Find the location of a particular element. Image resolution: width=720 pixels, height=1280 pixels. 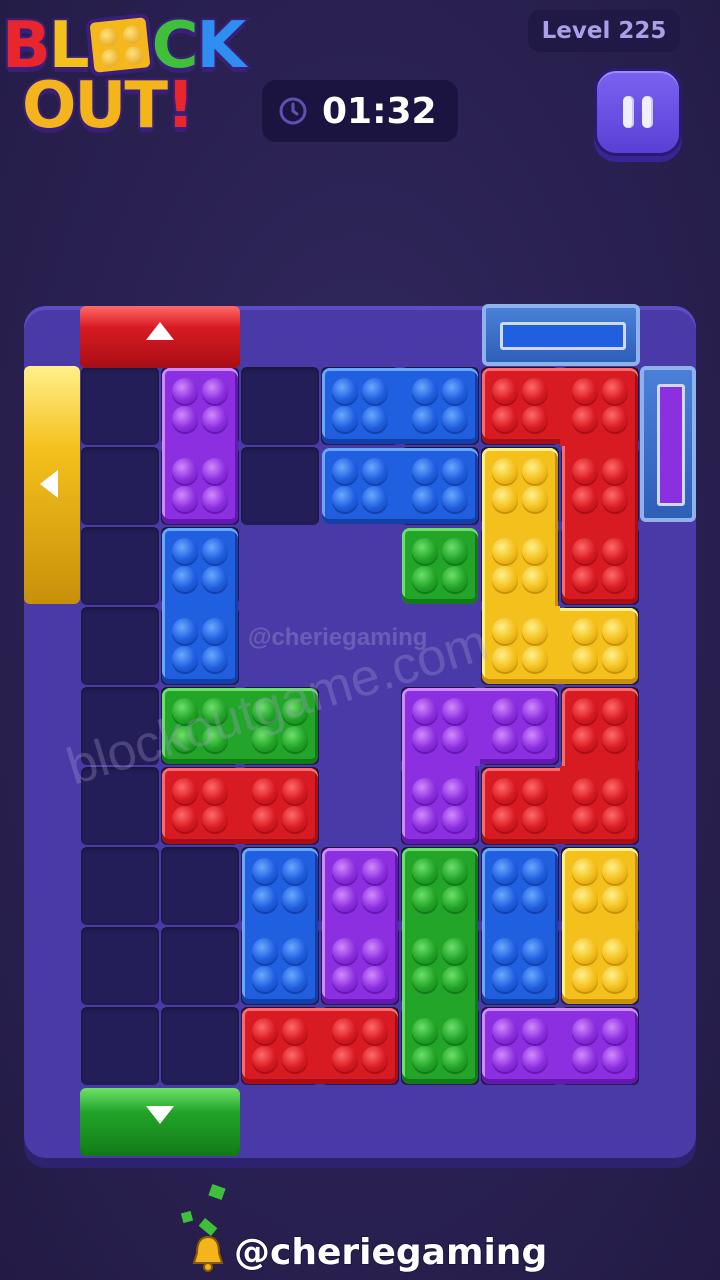

pause-button is located at coordinates (638, 112).